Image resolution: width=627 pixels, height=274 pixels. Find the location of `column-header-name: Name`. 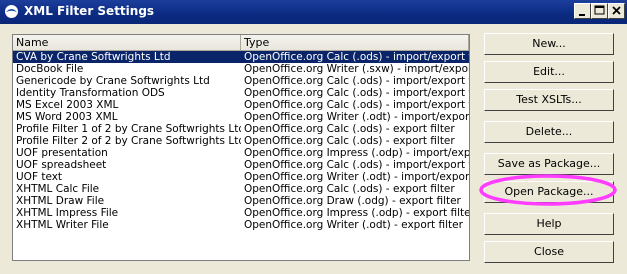

column-header-name: Name is located at coordinates (127, 43).